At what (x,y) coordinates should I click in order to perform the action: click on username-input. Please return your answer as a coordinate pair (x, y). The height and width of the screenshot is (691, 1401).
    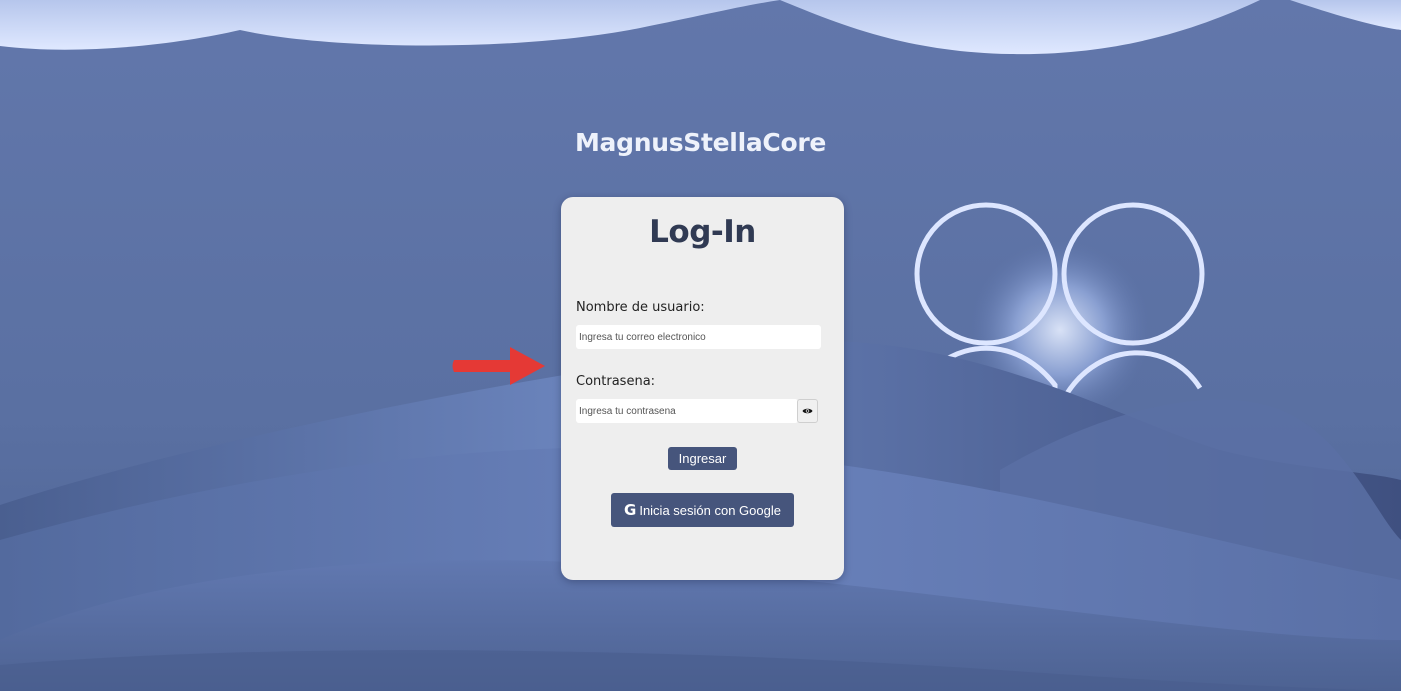
    Looking at the image, I should click on (698, 337).